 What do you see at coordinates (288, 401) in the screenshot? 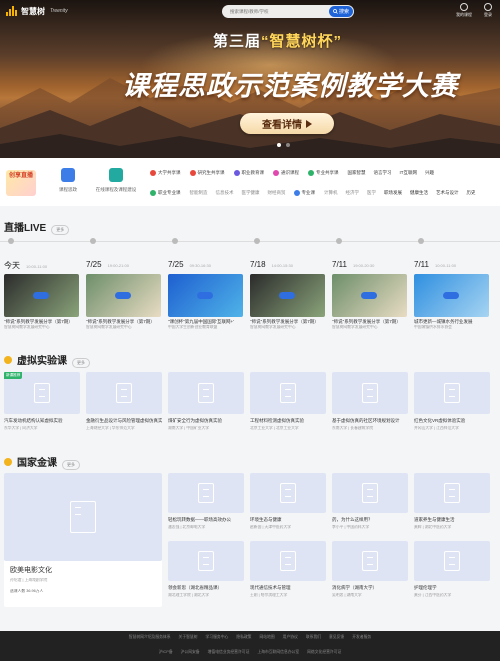
I see `lab-card: 工程材料检测虚拟仿真实验 北京工业大学 | 北京工业大学` at bounding box center [288, 401].